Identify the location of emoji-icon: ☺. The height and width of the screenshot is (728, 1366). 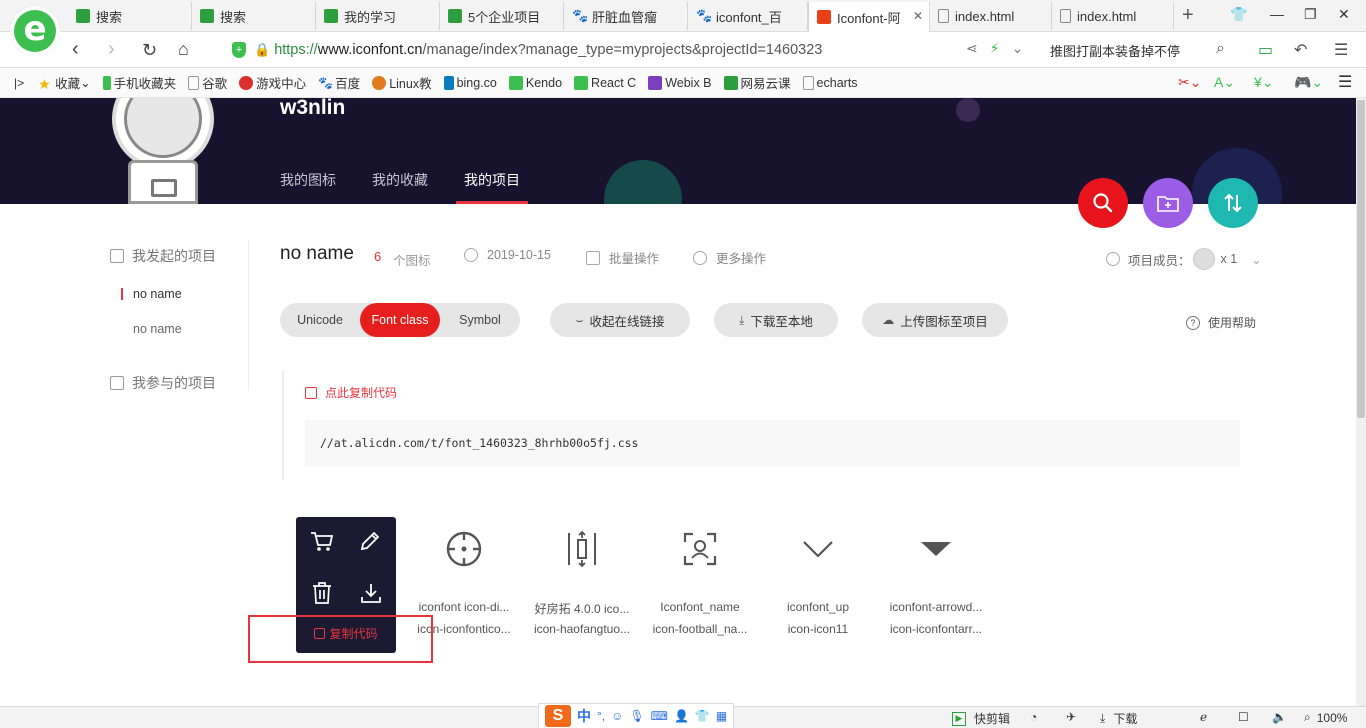
(617, 716).